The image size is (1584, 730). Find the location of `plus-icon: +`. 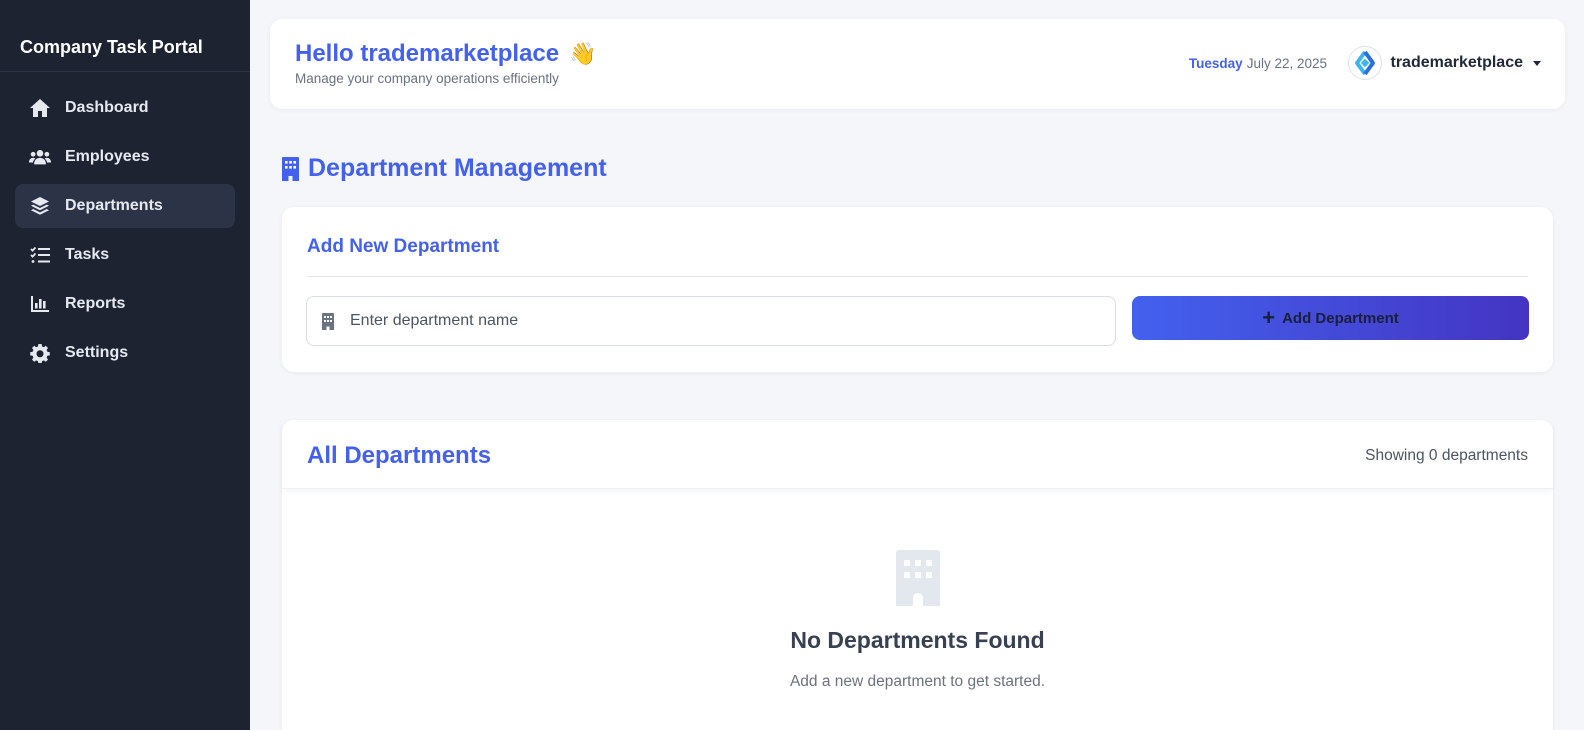

plus-icon: + is located at coordinates (1269, 317).